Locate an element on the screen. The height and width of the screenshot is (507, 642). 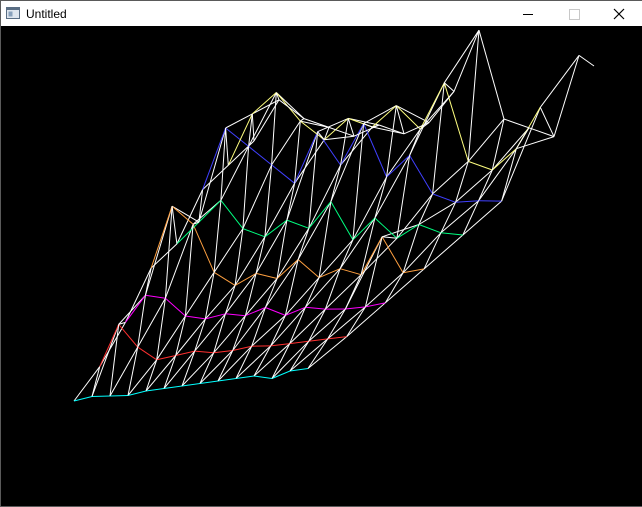
maximize-button is located at coordinates (574, 13).